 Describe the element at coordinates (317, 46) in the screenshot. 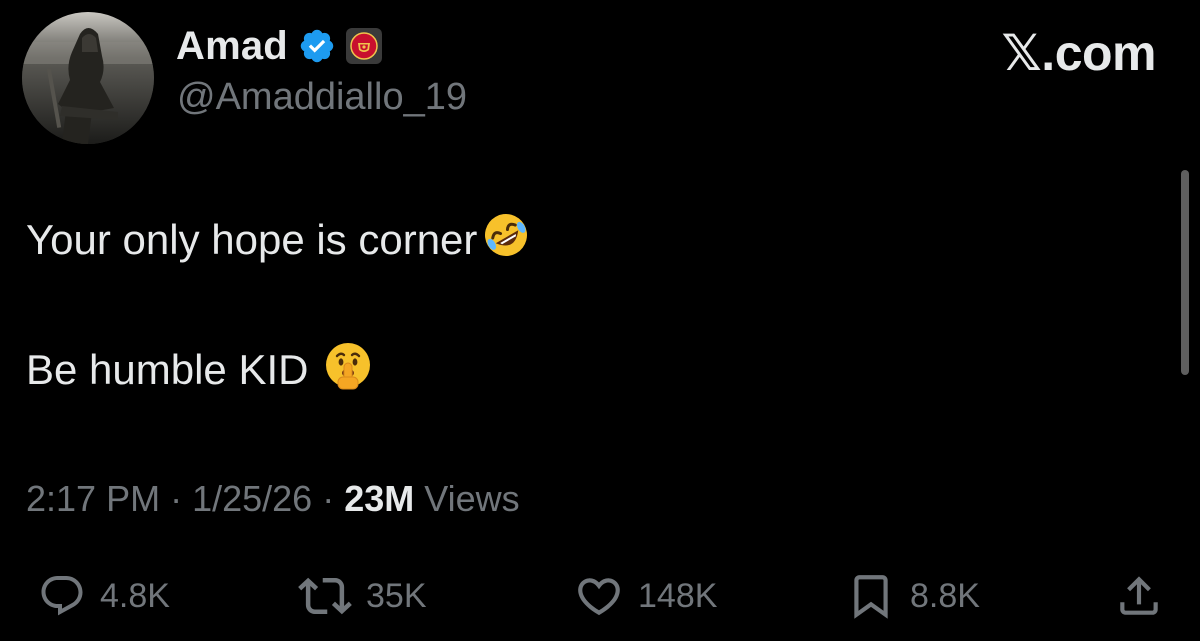

I see `verified-badge-icon` at that location.